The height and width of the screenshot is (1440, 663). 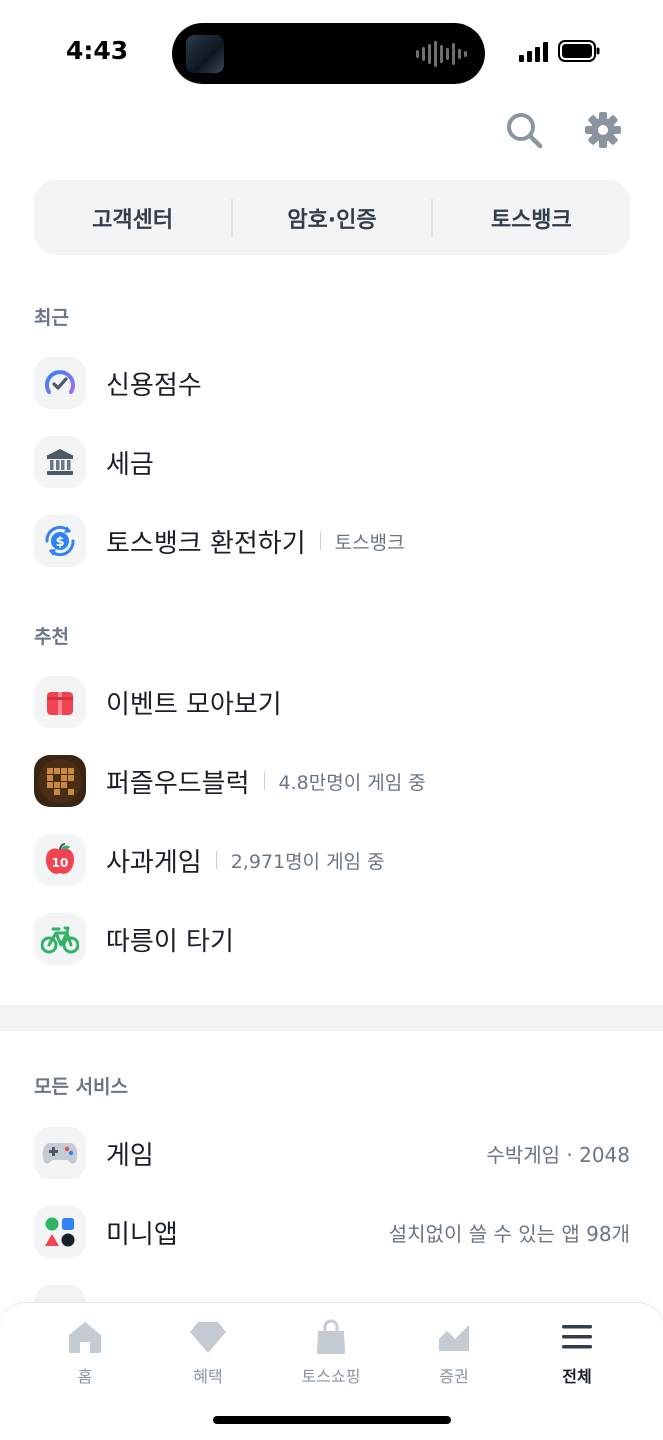 I want to click on quick-menu: 고객센터 암호·인증 토스뱅크, so click(x=332, y=217).